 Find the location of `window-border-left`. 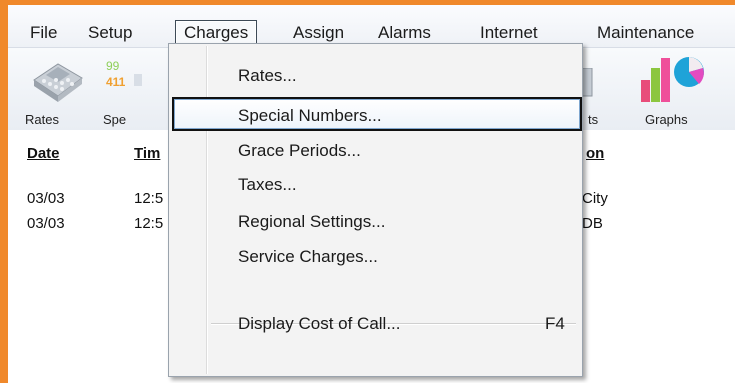

window-border-left is located at coordinates (4, 191).